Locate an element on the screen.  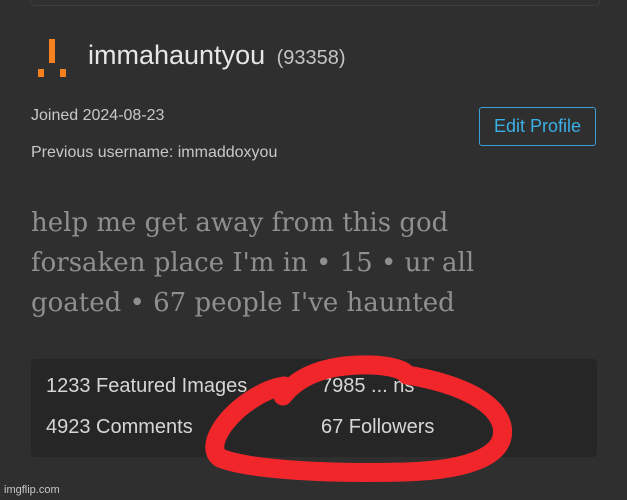
bio-line: goated • 67 people I've haunted is located at coordinates (243, 303).